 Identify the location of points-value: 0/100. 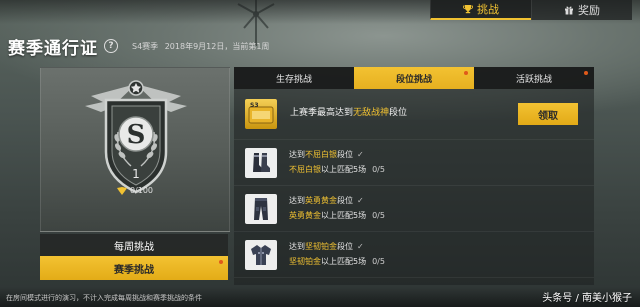
(141, 190).